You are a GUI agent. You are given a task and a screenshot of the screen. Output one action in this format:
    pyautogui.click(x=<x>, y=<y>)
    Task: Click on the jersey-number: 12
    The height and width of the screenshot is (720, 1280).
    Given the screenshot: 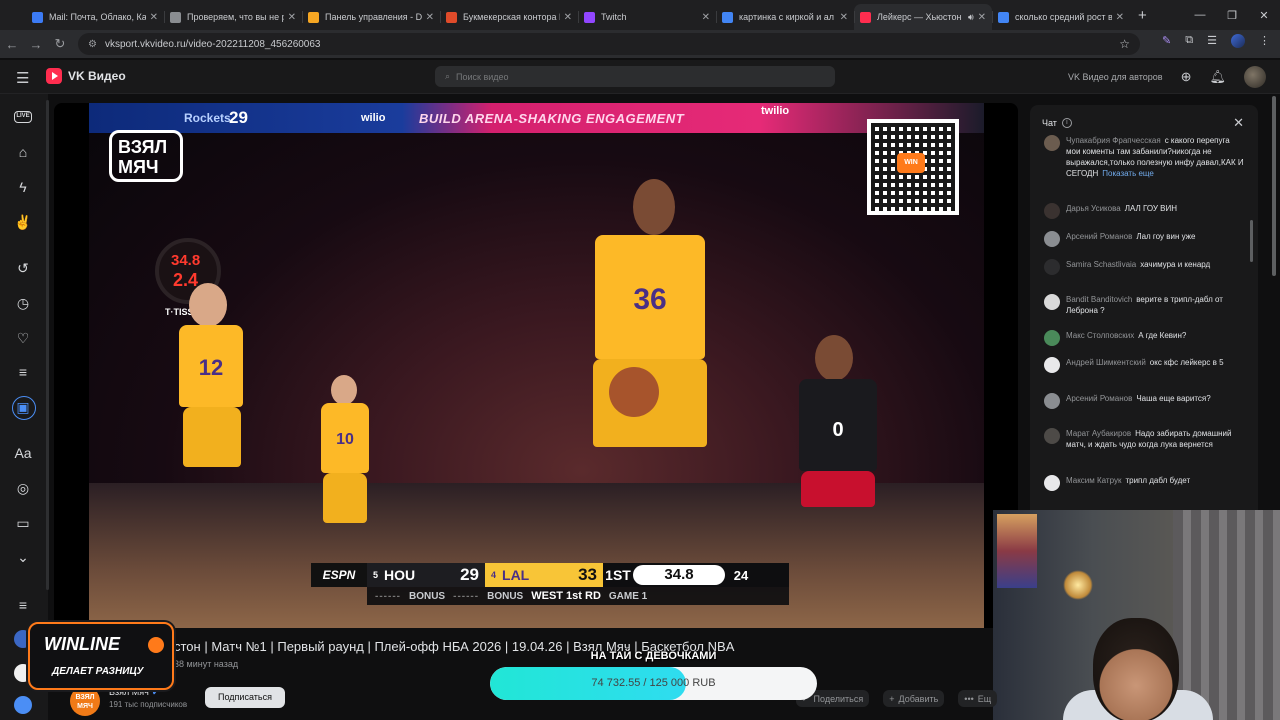 What is the action you would take?
    pyautogui.click(x=211, y=367)
    